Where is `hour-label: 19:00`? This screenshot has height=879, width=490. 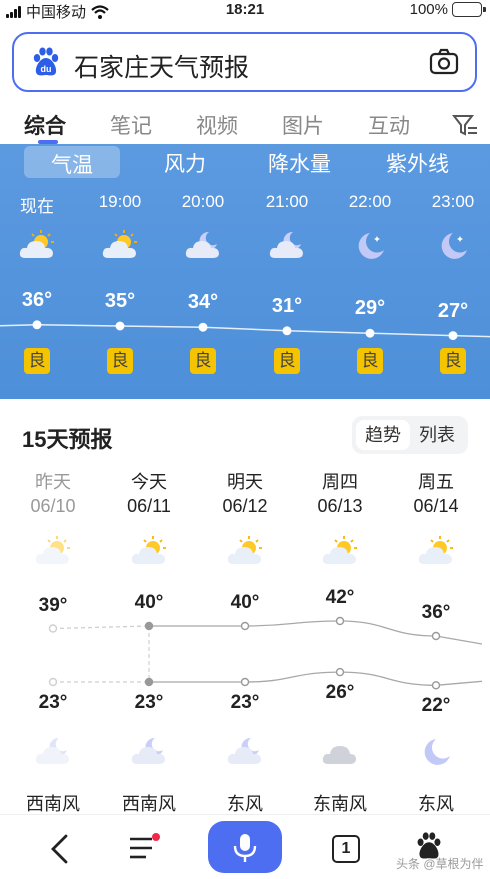 hour-label: 19:00 is located at coordinates (120, 201).